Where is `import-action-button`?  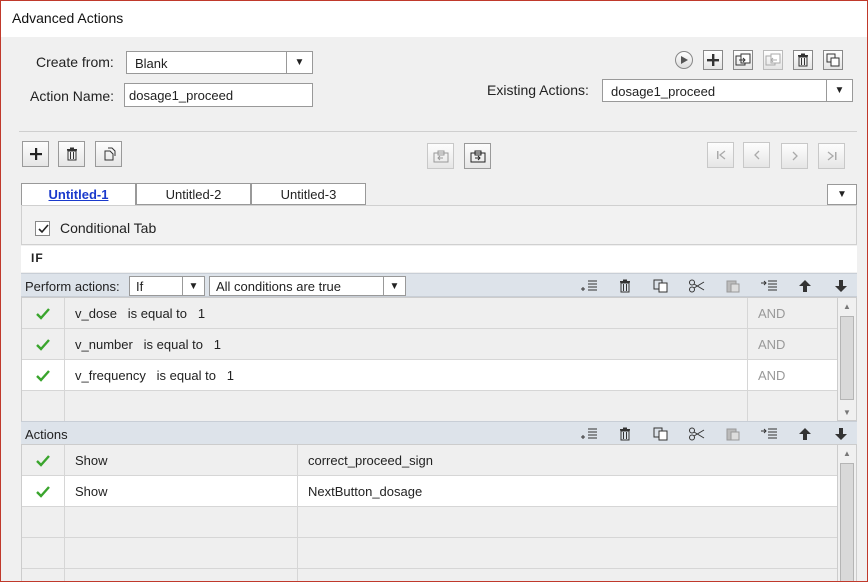
import-action-button is located at coordinates (743, 60).